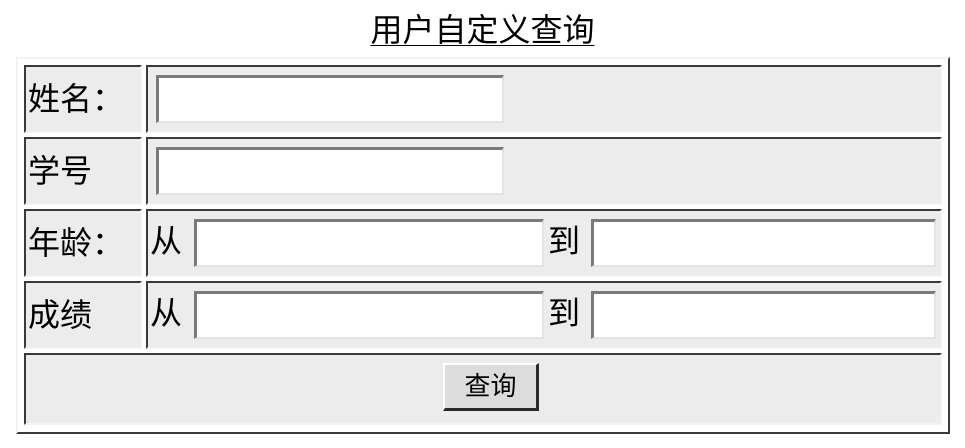  I want to click on age-range-cell: 从 到, so click(544, 243).